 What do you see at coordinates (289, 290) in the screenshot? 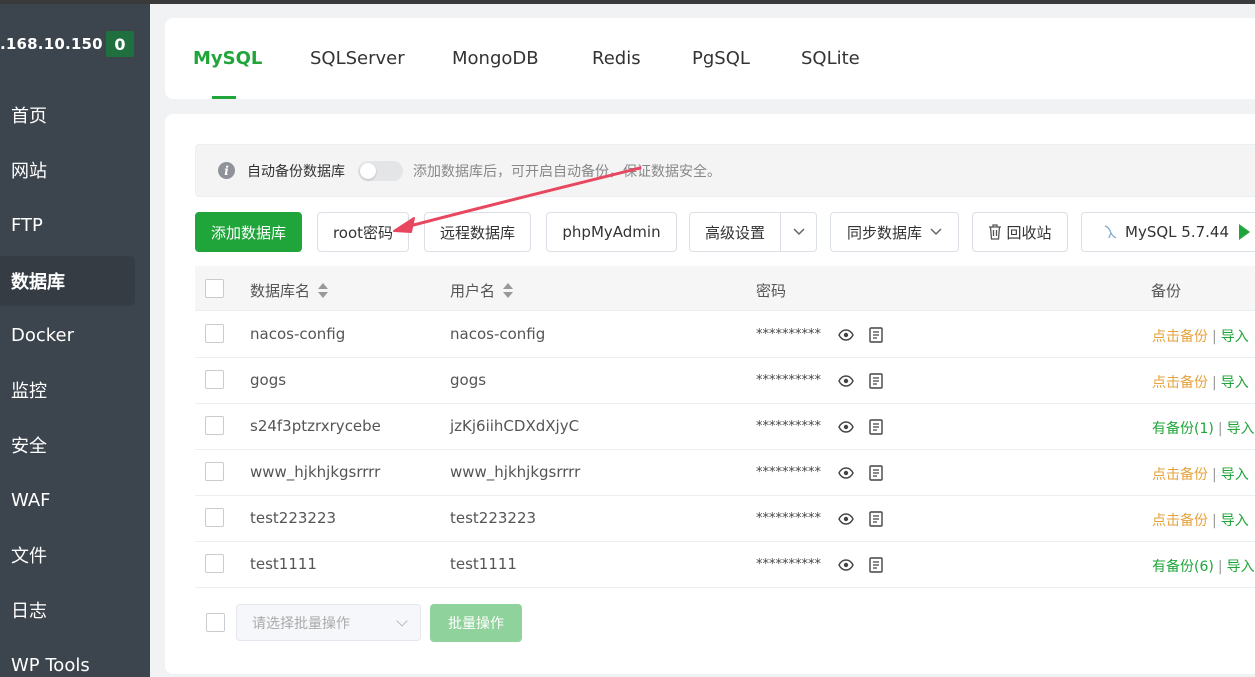
I see `column-db-name: 数据库名` at bounding box center [289, 290].